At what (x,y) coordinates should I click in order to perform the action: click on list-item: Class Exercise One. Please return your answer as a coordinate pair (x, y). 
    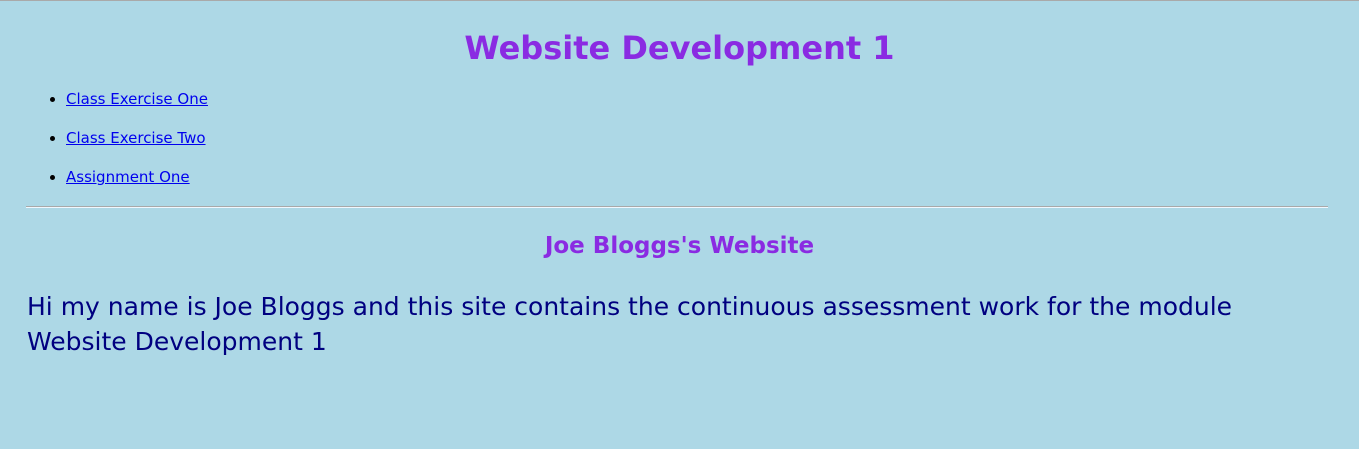
    Looking at the image, I should click on (137, 108).